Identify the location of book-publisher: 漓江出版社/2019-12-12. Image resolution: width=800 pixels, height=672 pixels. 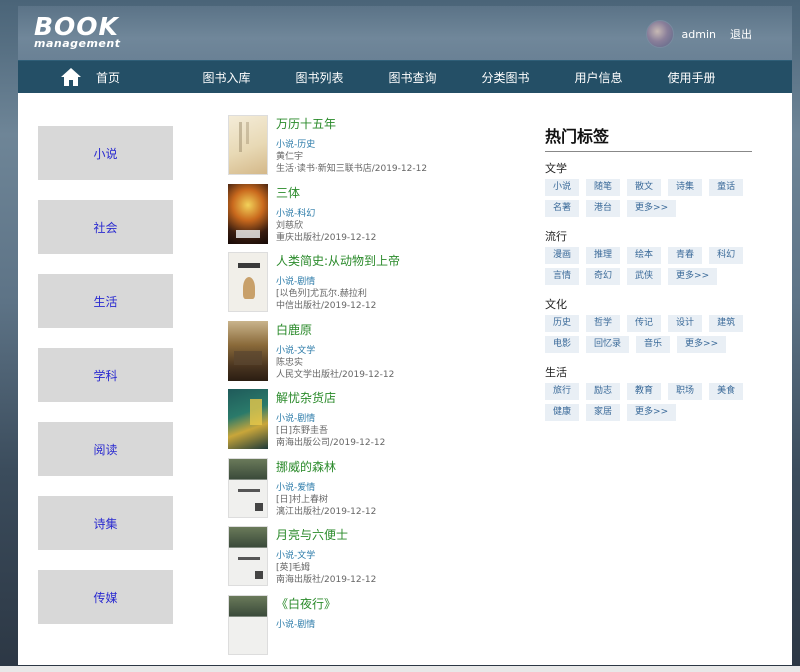
(326, 511).